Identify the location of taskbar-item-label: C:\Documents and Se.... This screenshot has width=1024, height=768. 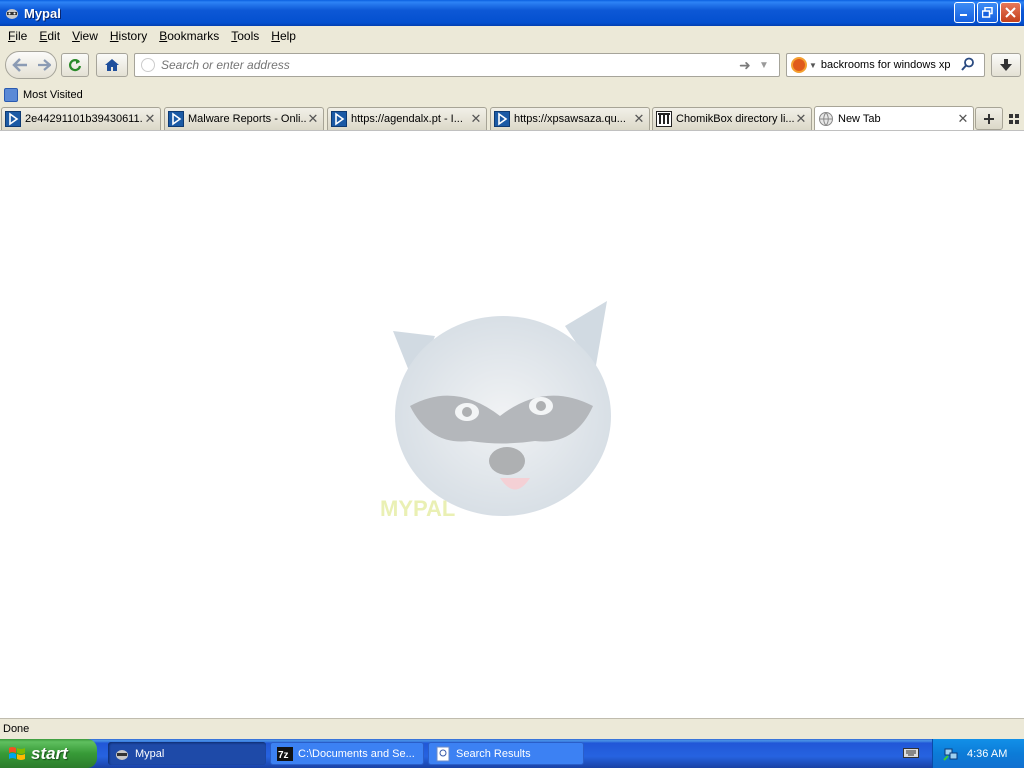
(356, 753).